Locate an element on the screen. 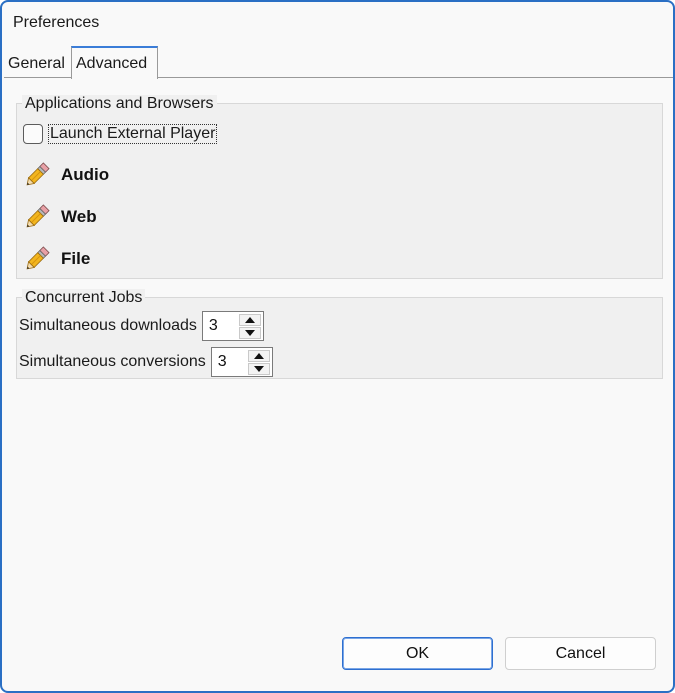 The width and height of the screenshot is (675, 693). simultaneous-conversions-value: 3 is located at coordinates (222, 362).